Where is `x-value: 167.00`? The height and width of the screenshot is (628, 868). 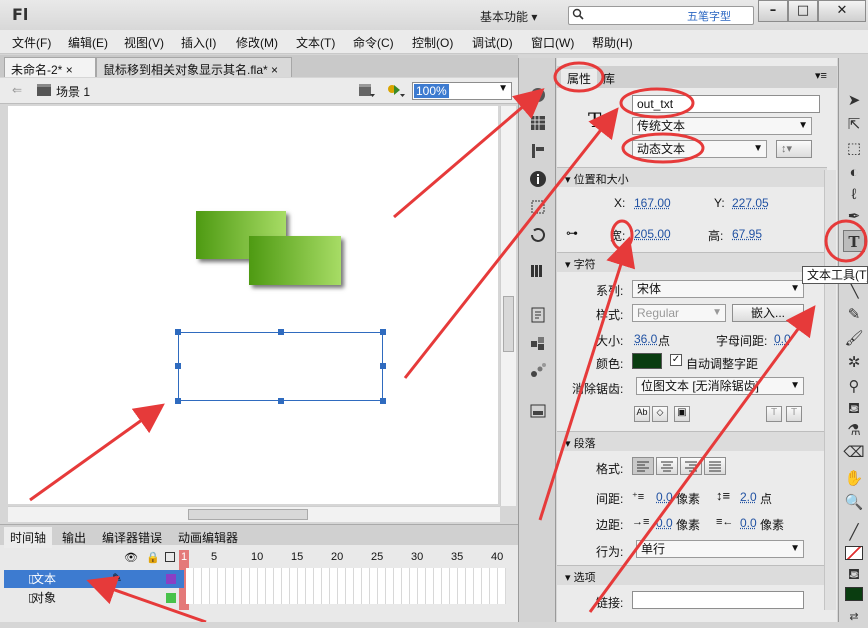 x-value: 167.00 is located at coordinates (652, 203).